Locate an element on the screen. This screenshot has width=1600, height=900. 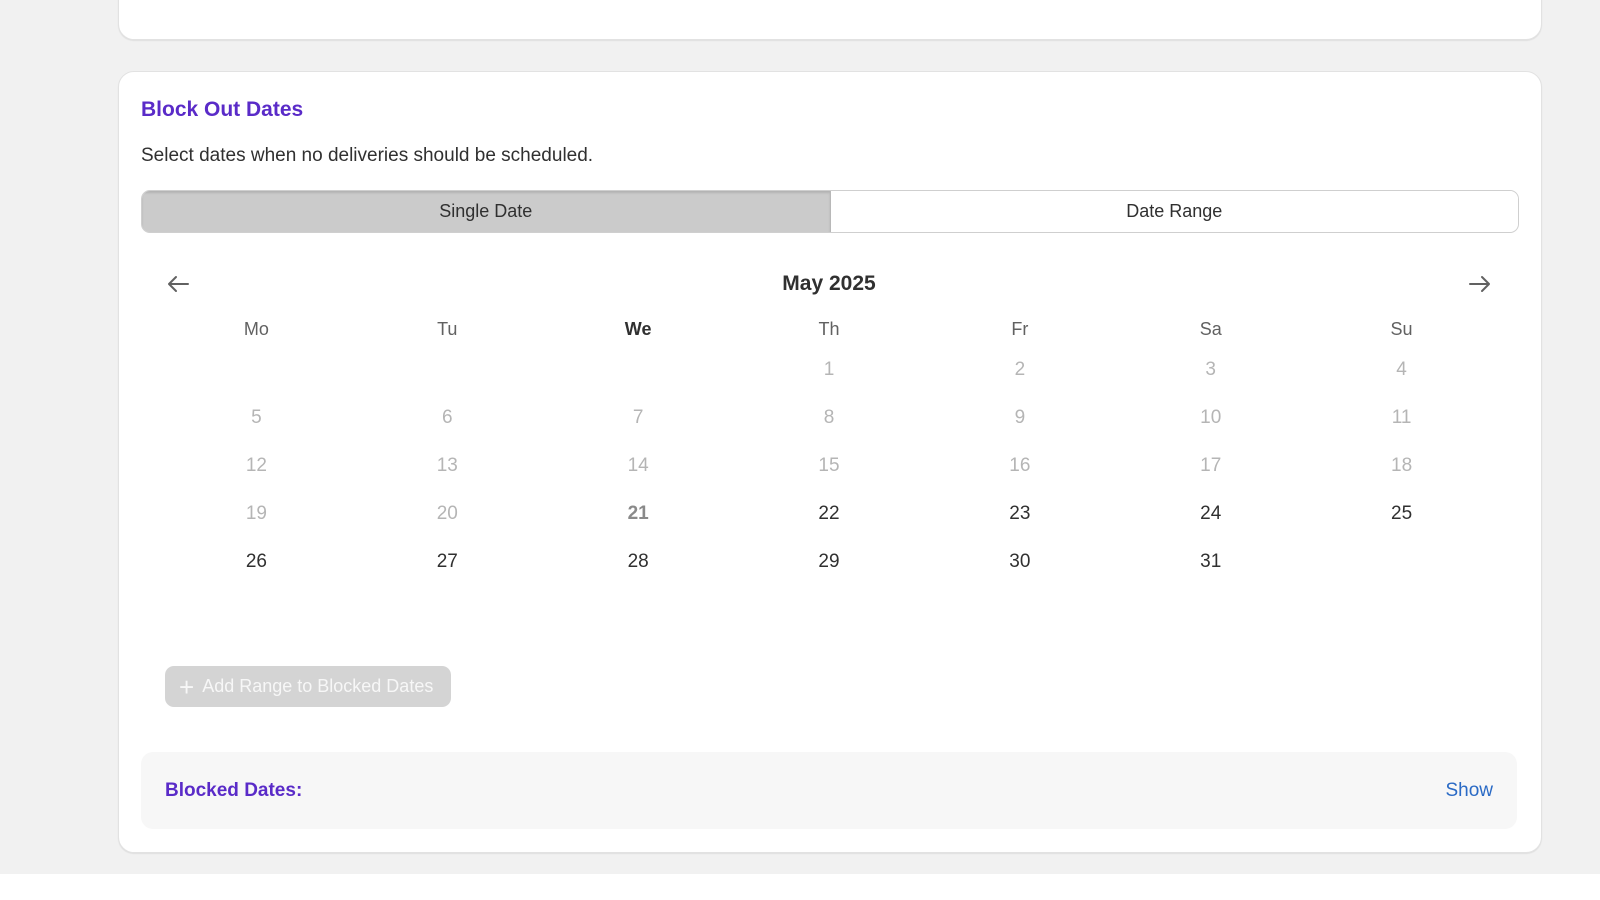
calendar-day: 19 is located at coordinates (256, 513).